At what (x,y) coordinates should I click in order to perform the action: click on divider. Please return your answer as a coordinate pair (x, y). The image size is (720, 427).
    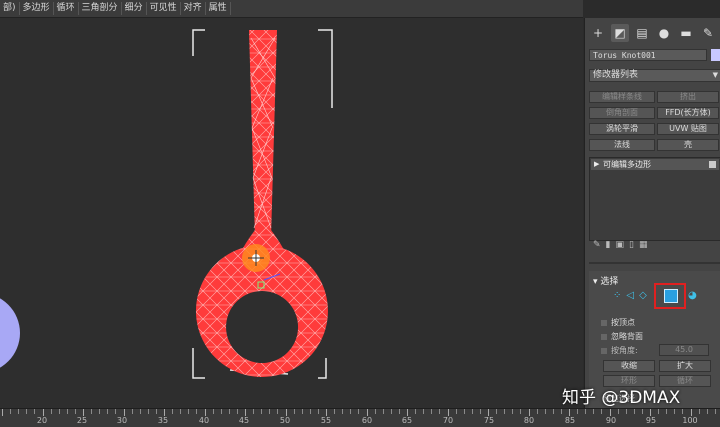
    Looking at the image, I should click on (654, 263).